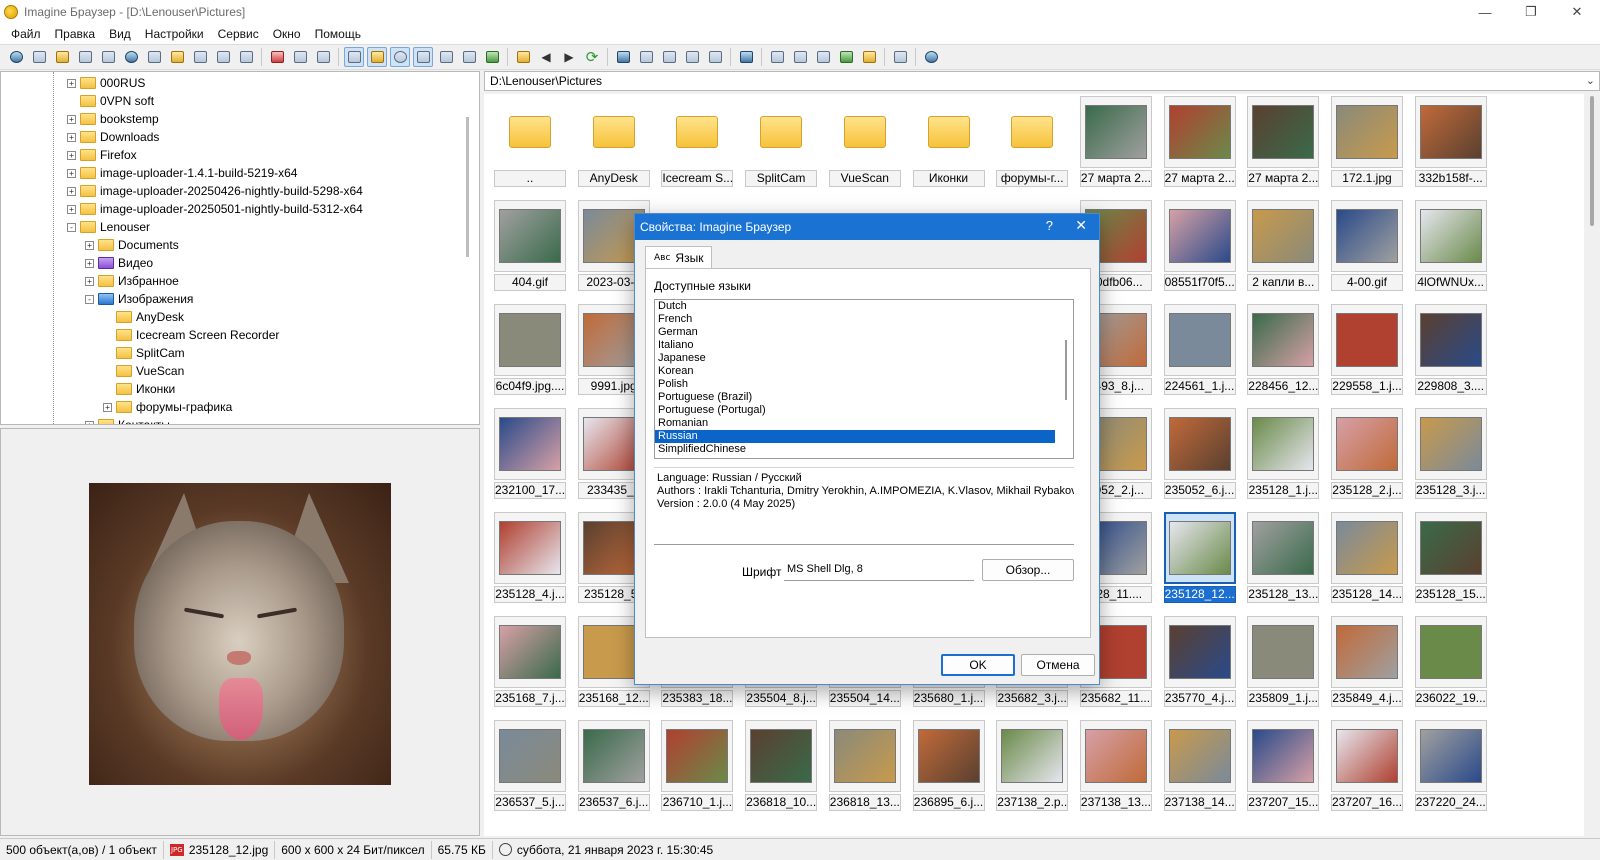 This screenshot has width=1600, height=860. I want to click on menu-edit: Правка, so click(75, 34).